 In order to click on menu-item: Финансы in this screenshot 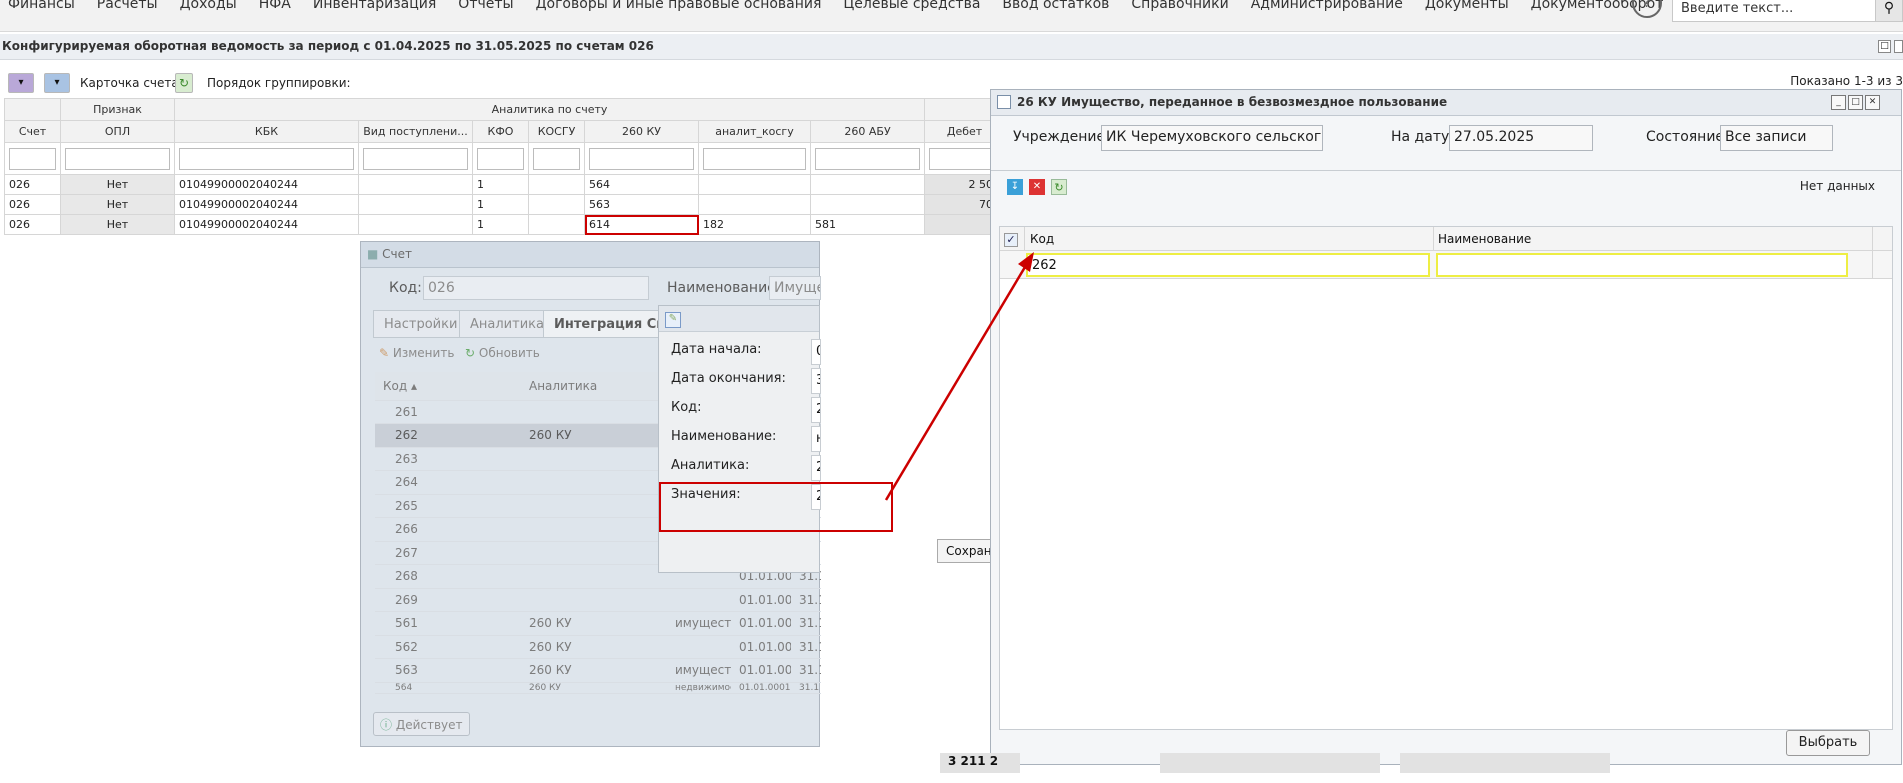, I will do `click(41, 6)`.